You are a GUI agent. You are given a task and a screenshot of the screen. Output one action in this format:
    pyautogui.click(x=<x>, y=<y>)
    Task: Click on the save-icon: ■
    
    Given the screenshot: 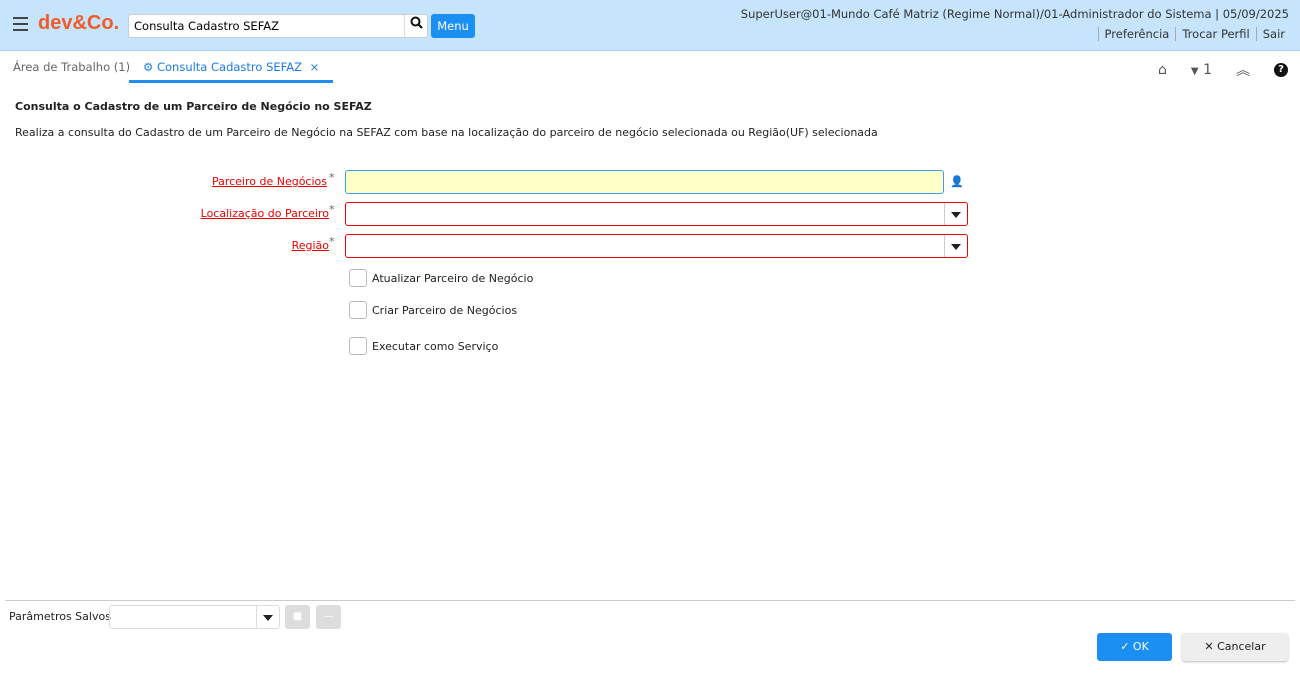 What is the action you would take?
    pyautogui.click(x=297, y=616)
    